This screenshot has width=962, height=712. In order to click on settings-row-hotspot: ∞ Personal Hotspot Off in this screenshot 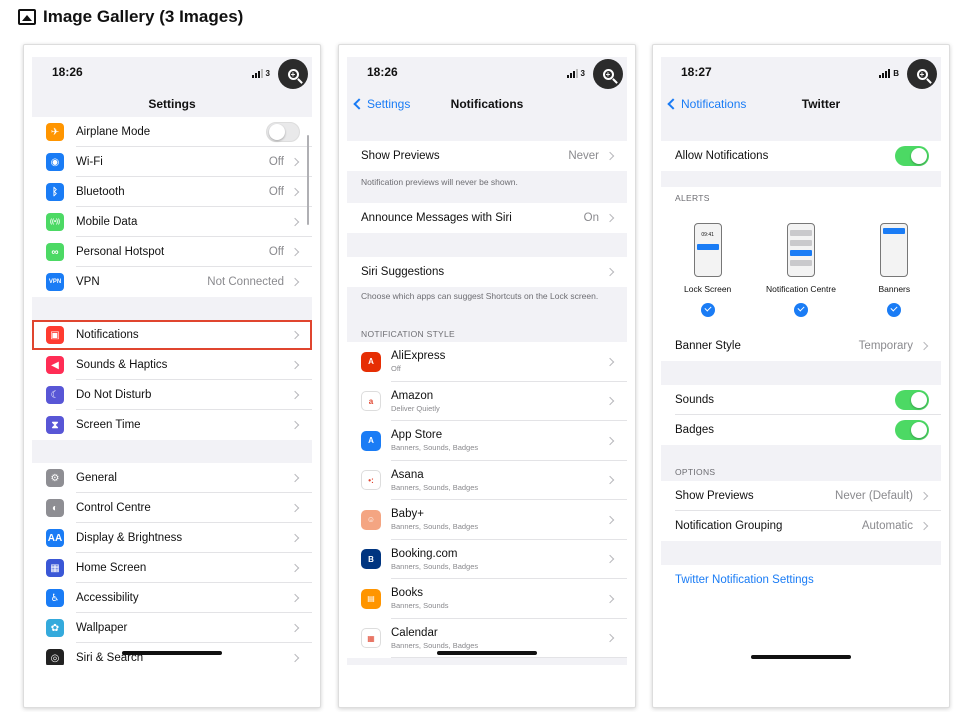, I will do `click(172, 252)`.